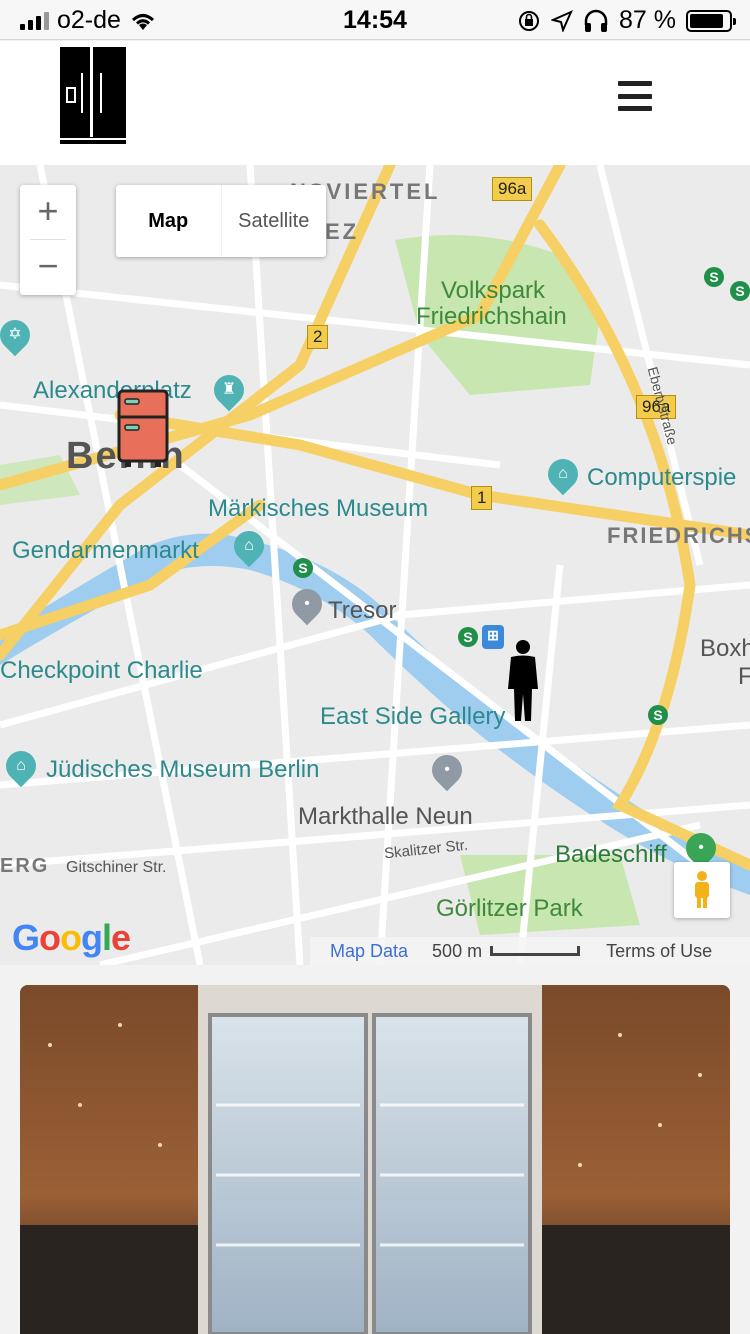 The width and height of the screenshot is (750, 1334). Describe the element at coordinates (93, 95) in the screenshot. I see `fridge-logo-icon` at that location.